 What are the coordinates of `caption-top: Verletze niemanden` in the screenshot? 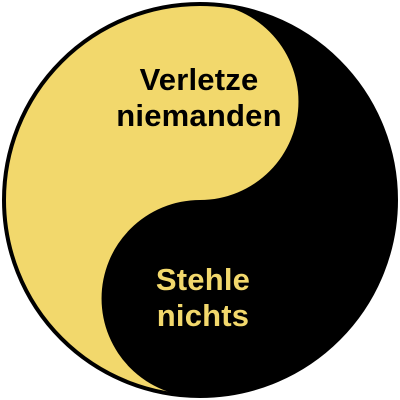 It's located at (199, 98).